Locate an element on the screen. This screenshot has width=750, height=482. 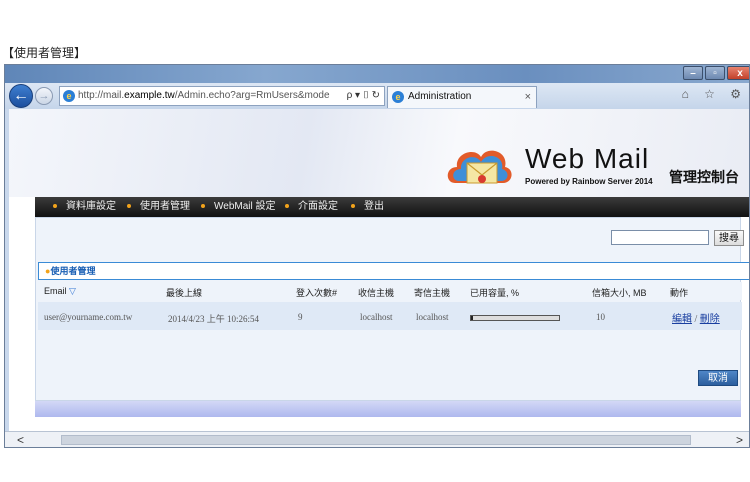
ie-icon: e is located at coordinates (69, 96).